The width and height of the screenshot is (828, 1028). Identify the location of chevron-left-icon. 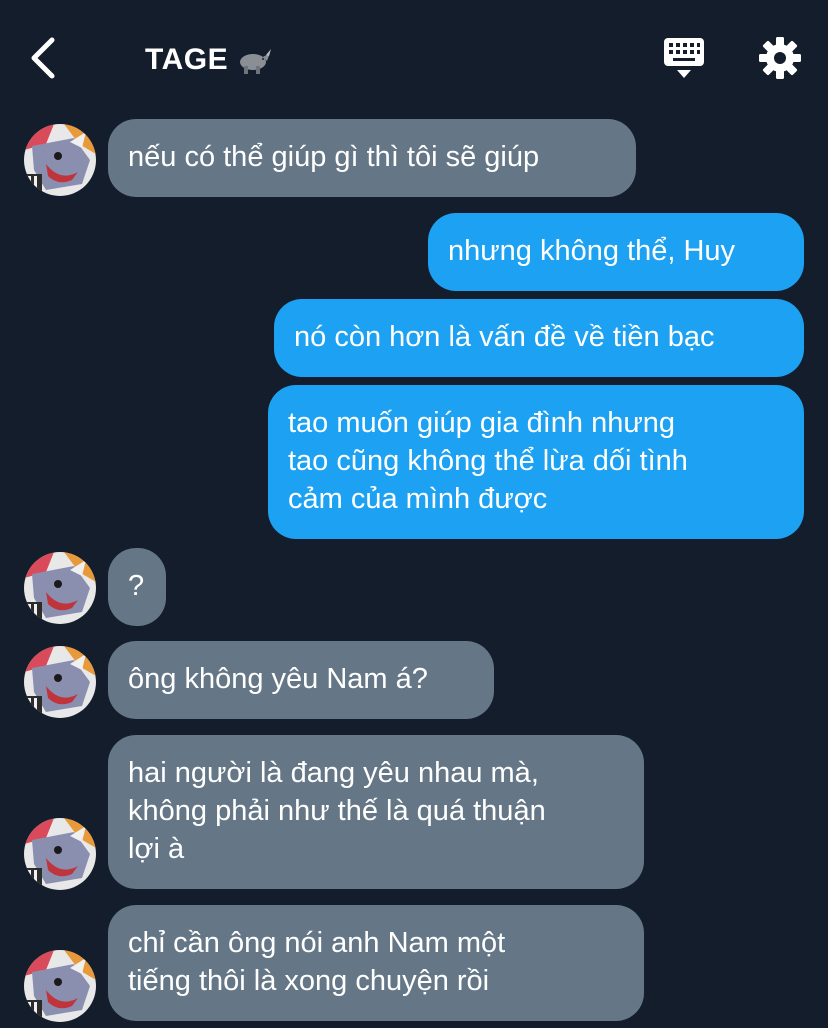
(43, 58).